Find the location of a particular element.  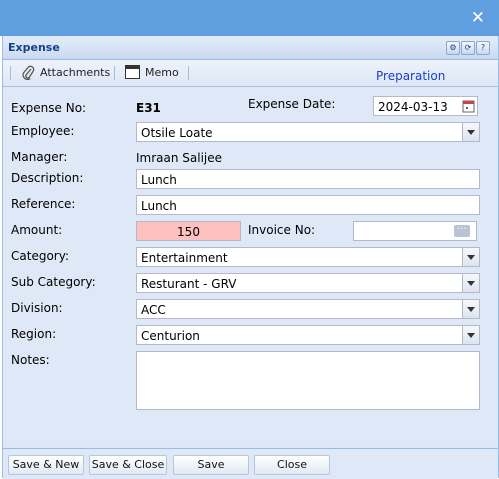

division-select: ACC is located at coordinates (308, 309).